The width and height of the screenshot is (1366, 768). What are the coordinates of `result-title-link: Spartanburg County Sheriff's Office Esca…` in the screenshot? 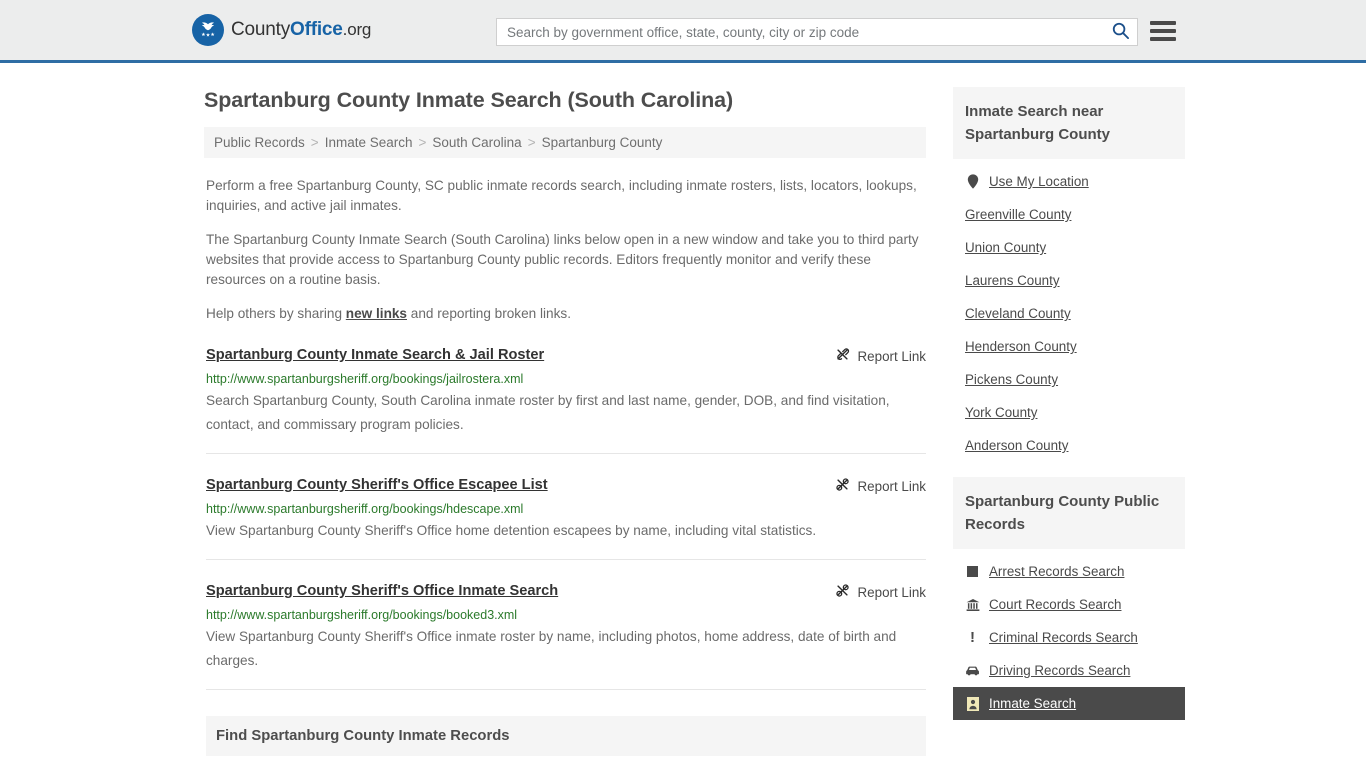 It's located at (377, 485).